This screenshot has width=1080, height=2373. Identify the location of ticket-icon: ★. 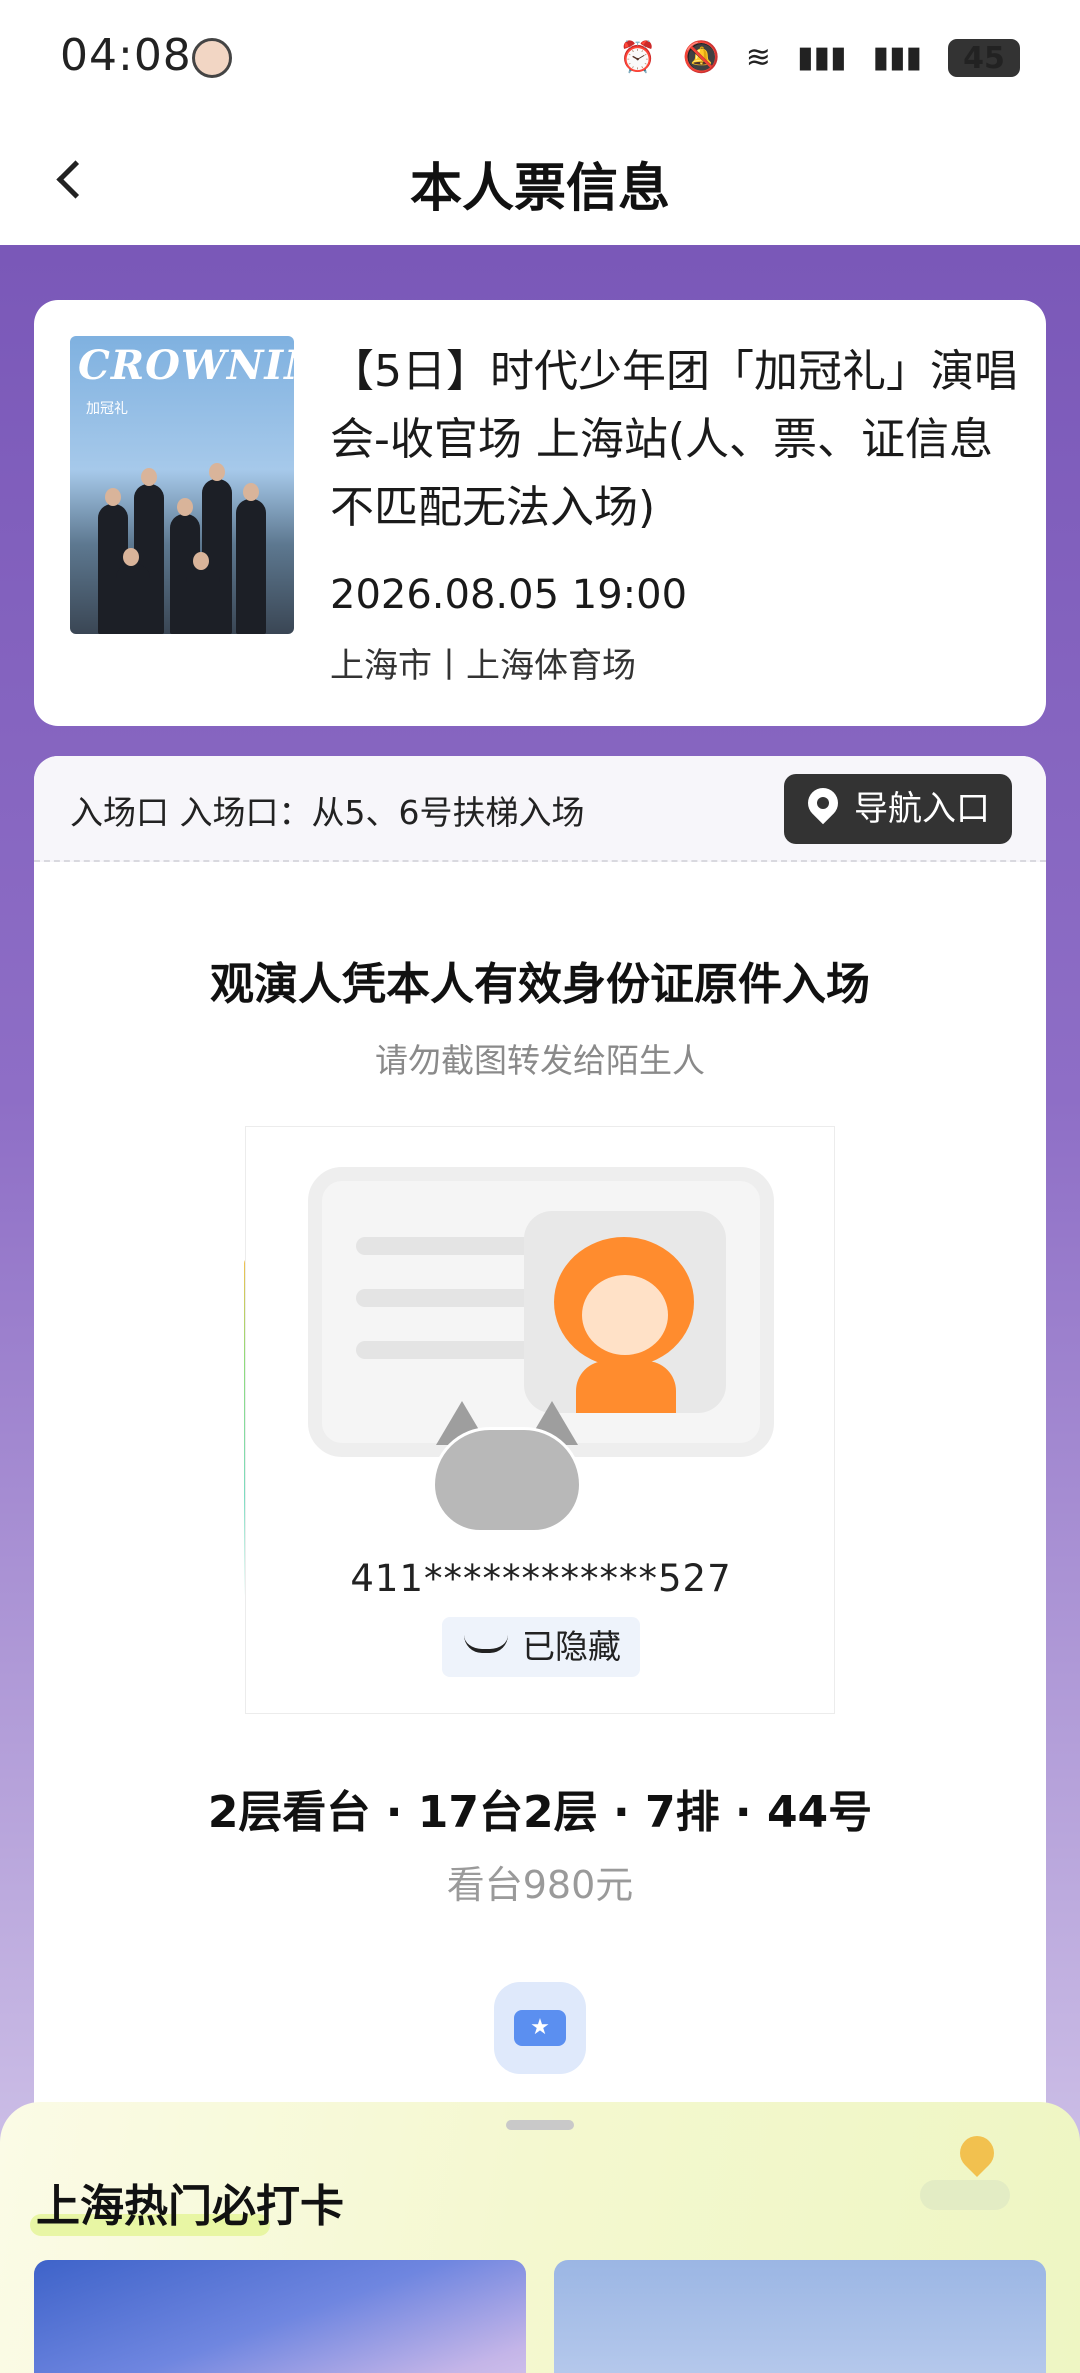
(540, 2028).